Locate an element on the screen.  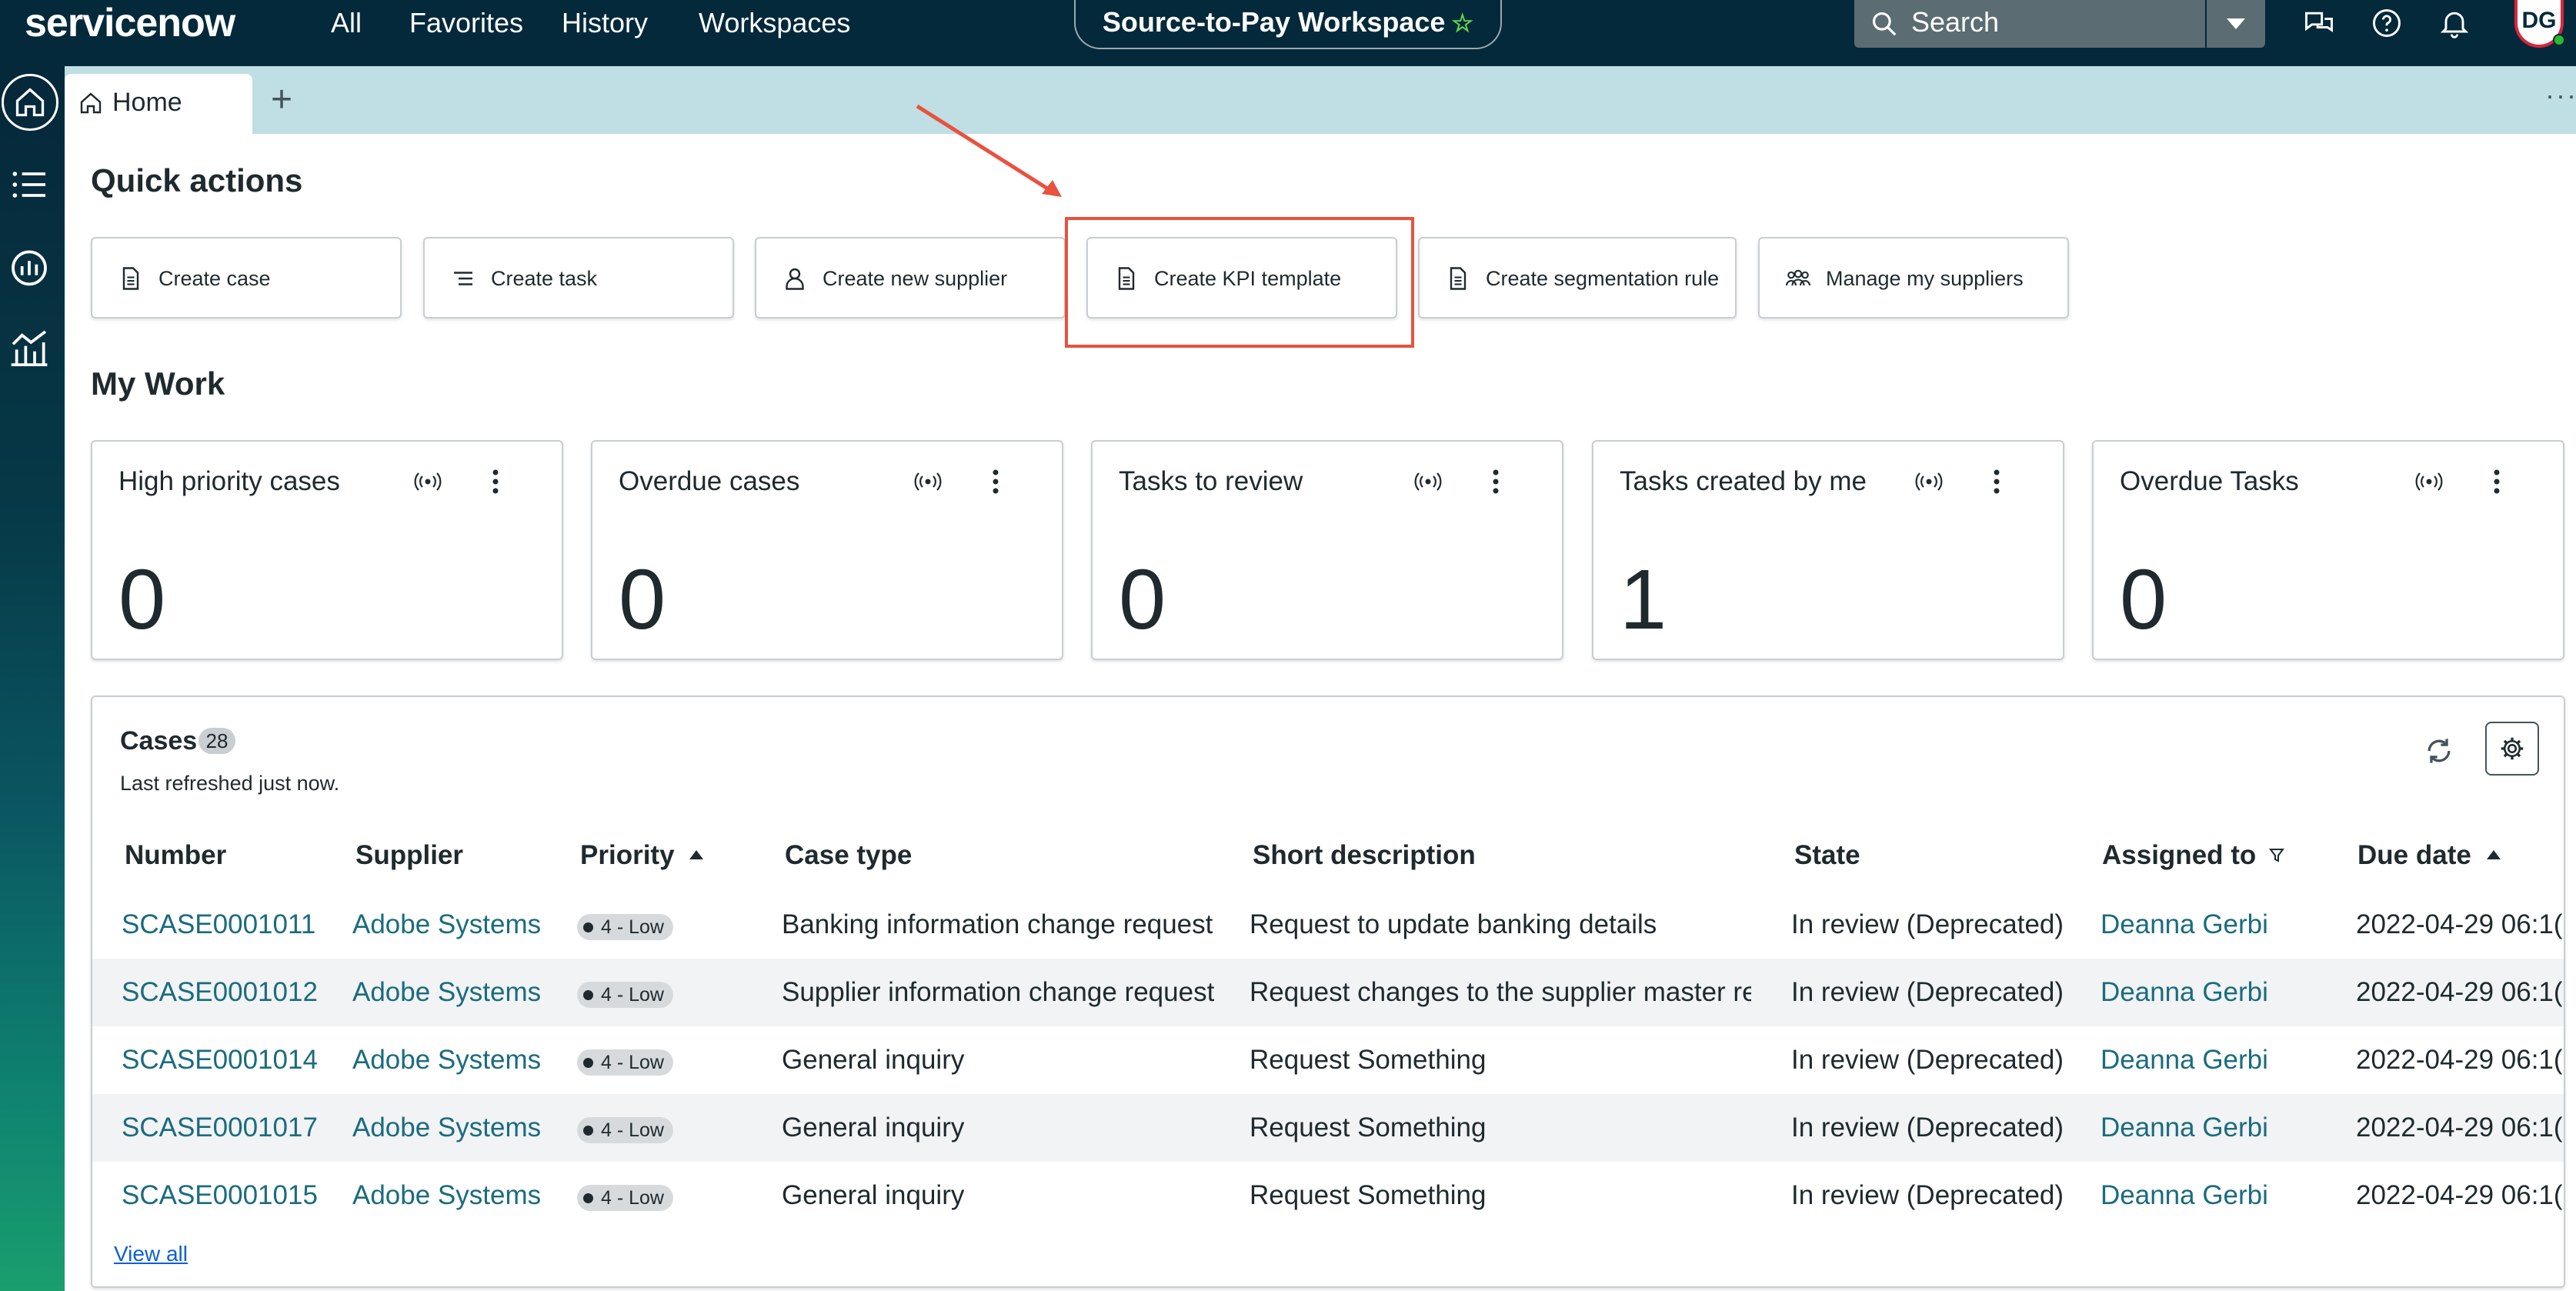
create-task-button: Create task is located at coordinates (579, 278).